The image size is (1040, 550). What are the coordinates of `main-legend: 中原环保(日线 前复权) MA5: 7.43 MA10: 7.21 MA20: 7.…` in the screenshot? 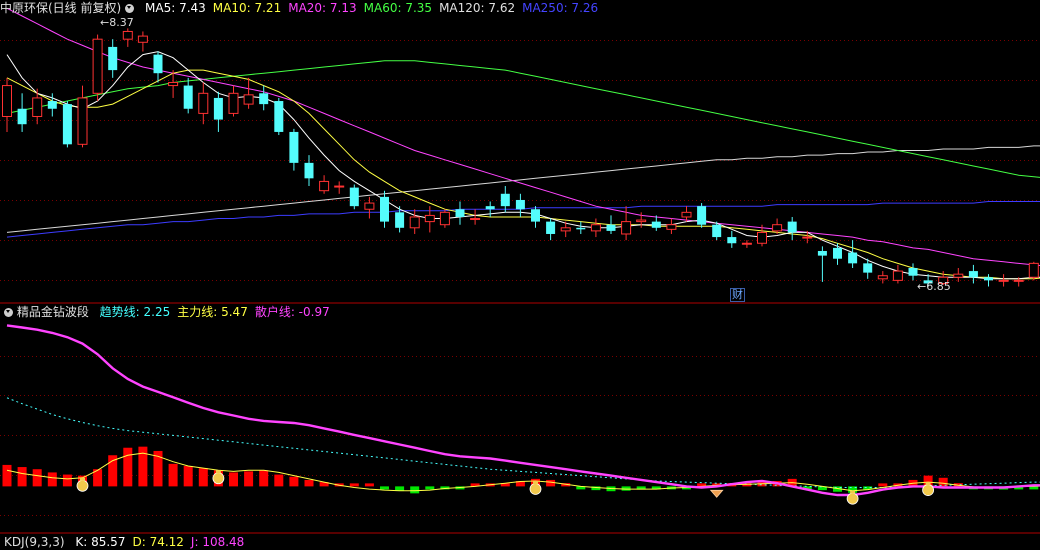 It's located at (299, 8).